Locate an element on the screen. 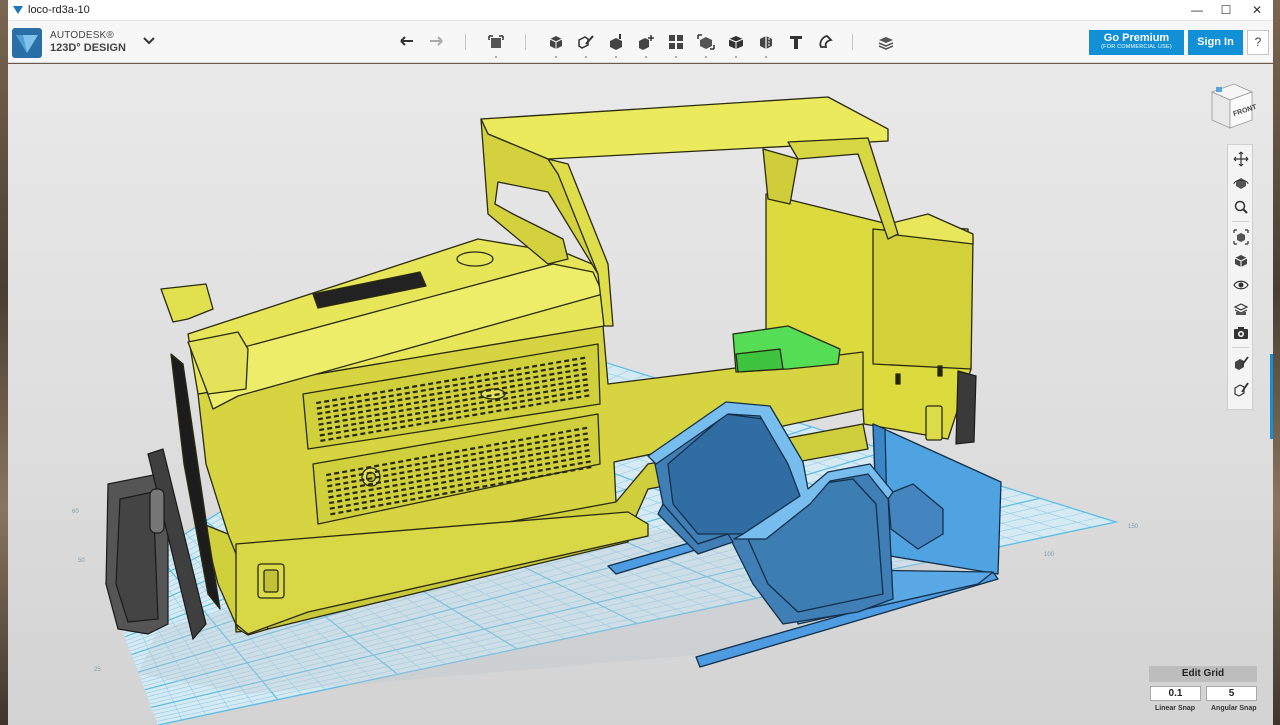 The height and width of the screenshot is (725, 1280). grid-tick-label: 60 is located at coordinates (75, 512).